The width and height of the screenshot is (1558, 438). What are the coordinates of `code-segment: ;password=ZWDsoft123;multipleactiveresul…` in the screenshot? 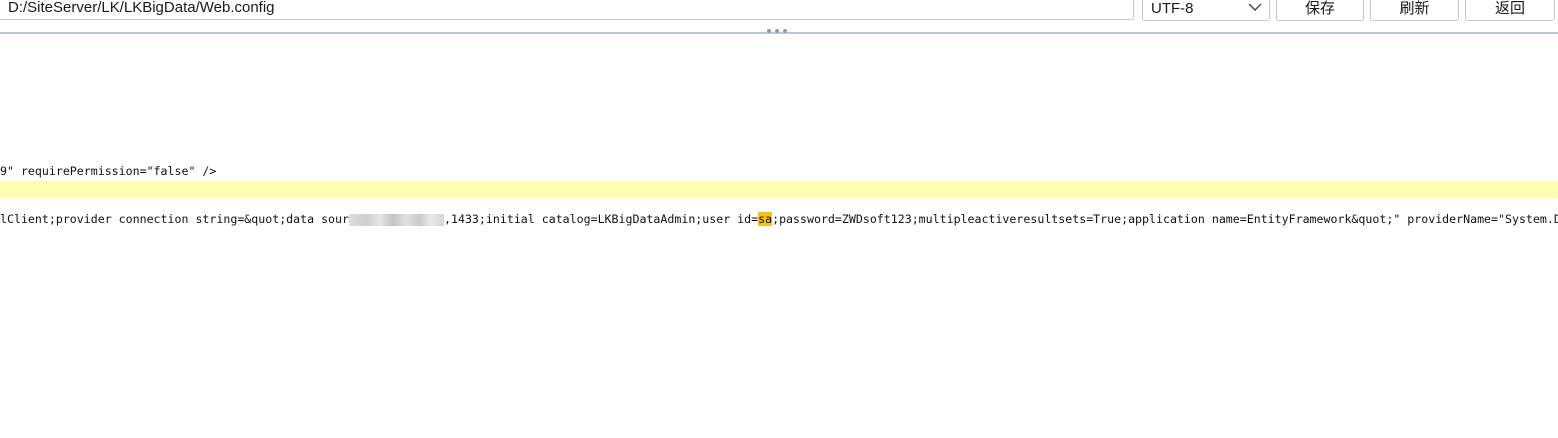 It's located at (1165, 219).